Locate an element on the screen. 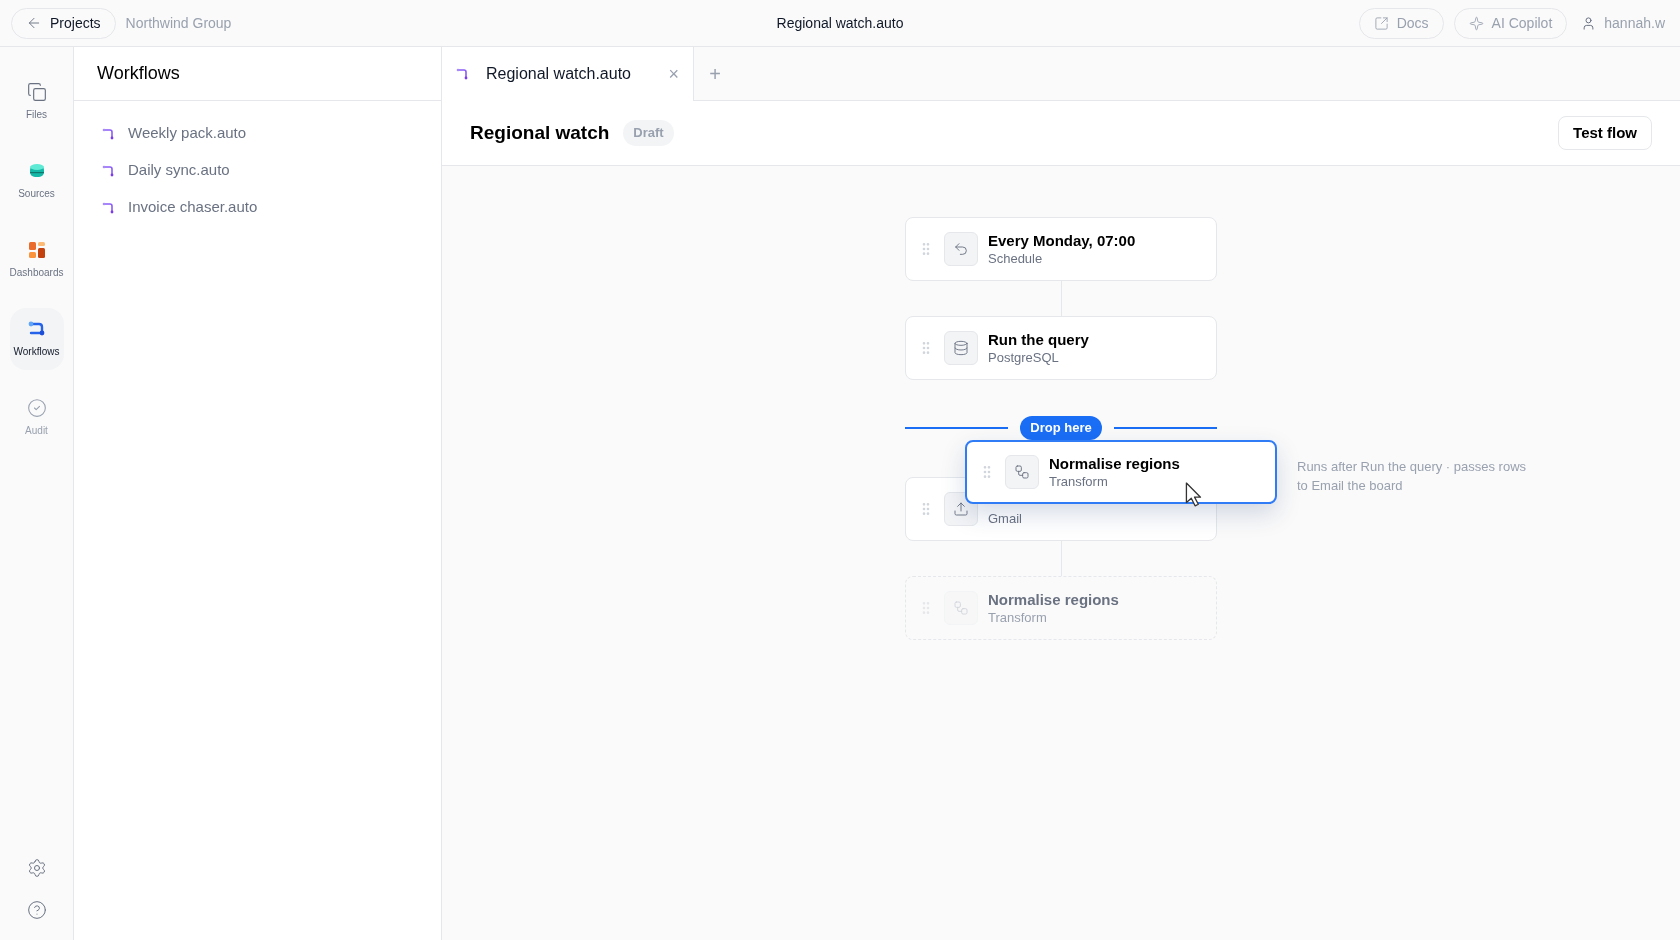  step-subtitle: Schedule is located at coordinates (1016, 258).